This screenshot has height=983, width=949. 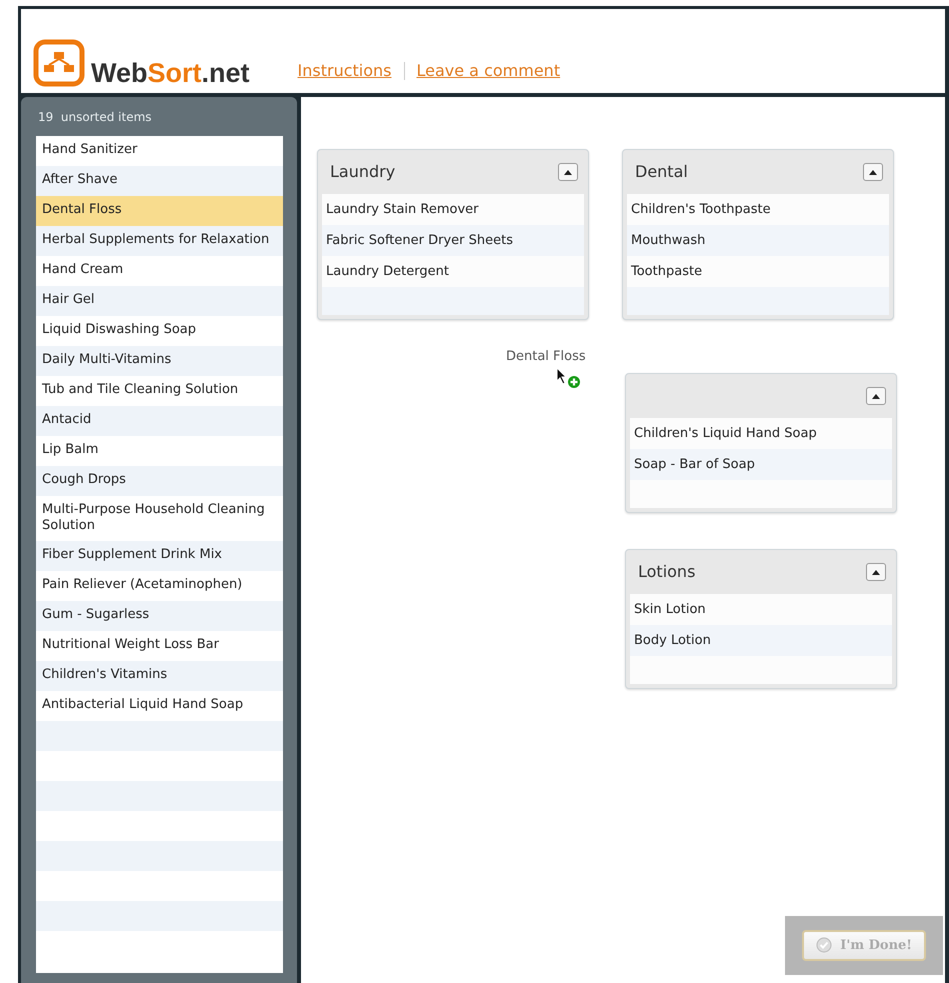 I want to click on unsorted-item: Fiber Supplement Drink Mix, so click(x=159, y=555).